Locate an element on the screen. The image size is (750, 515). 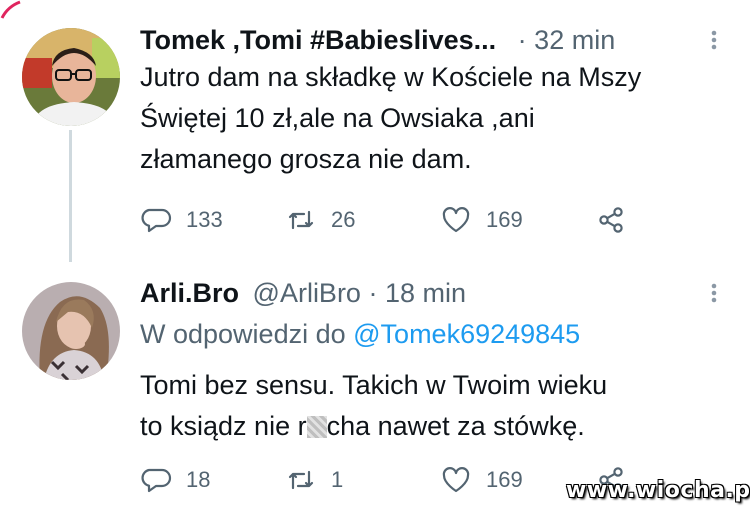
display-name: Arli.Bro is located at coordinates (189, 293).